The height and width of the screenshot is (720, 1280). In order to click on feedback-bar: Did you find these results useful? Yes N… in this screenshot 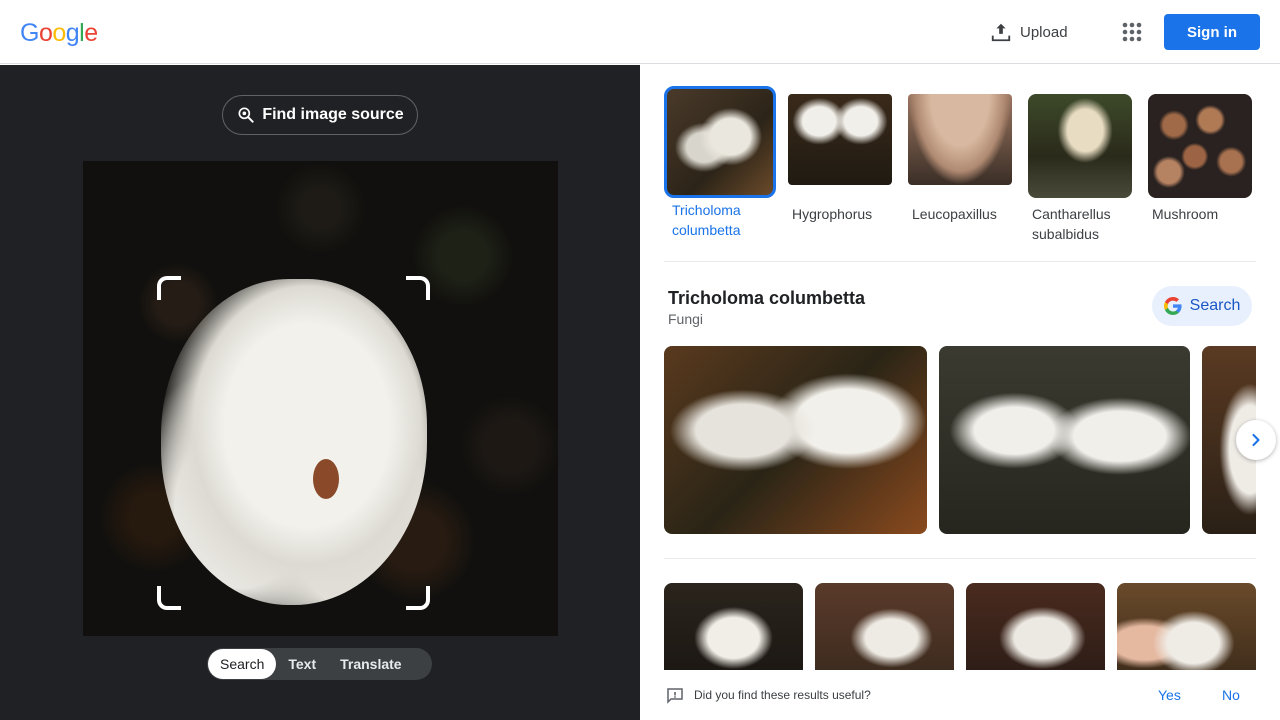, I will do `click(960, 695)`.